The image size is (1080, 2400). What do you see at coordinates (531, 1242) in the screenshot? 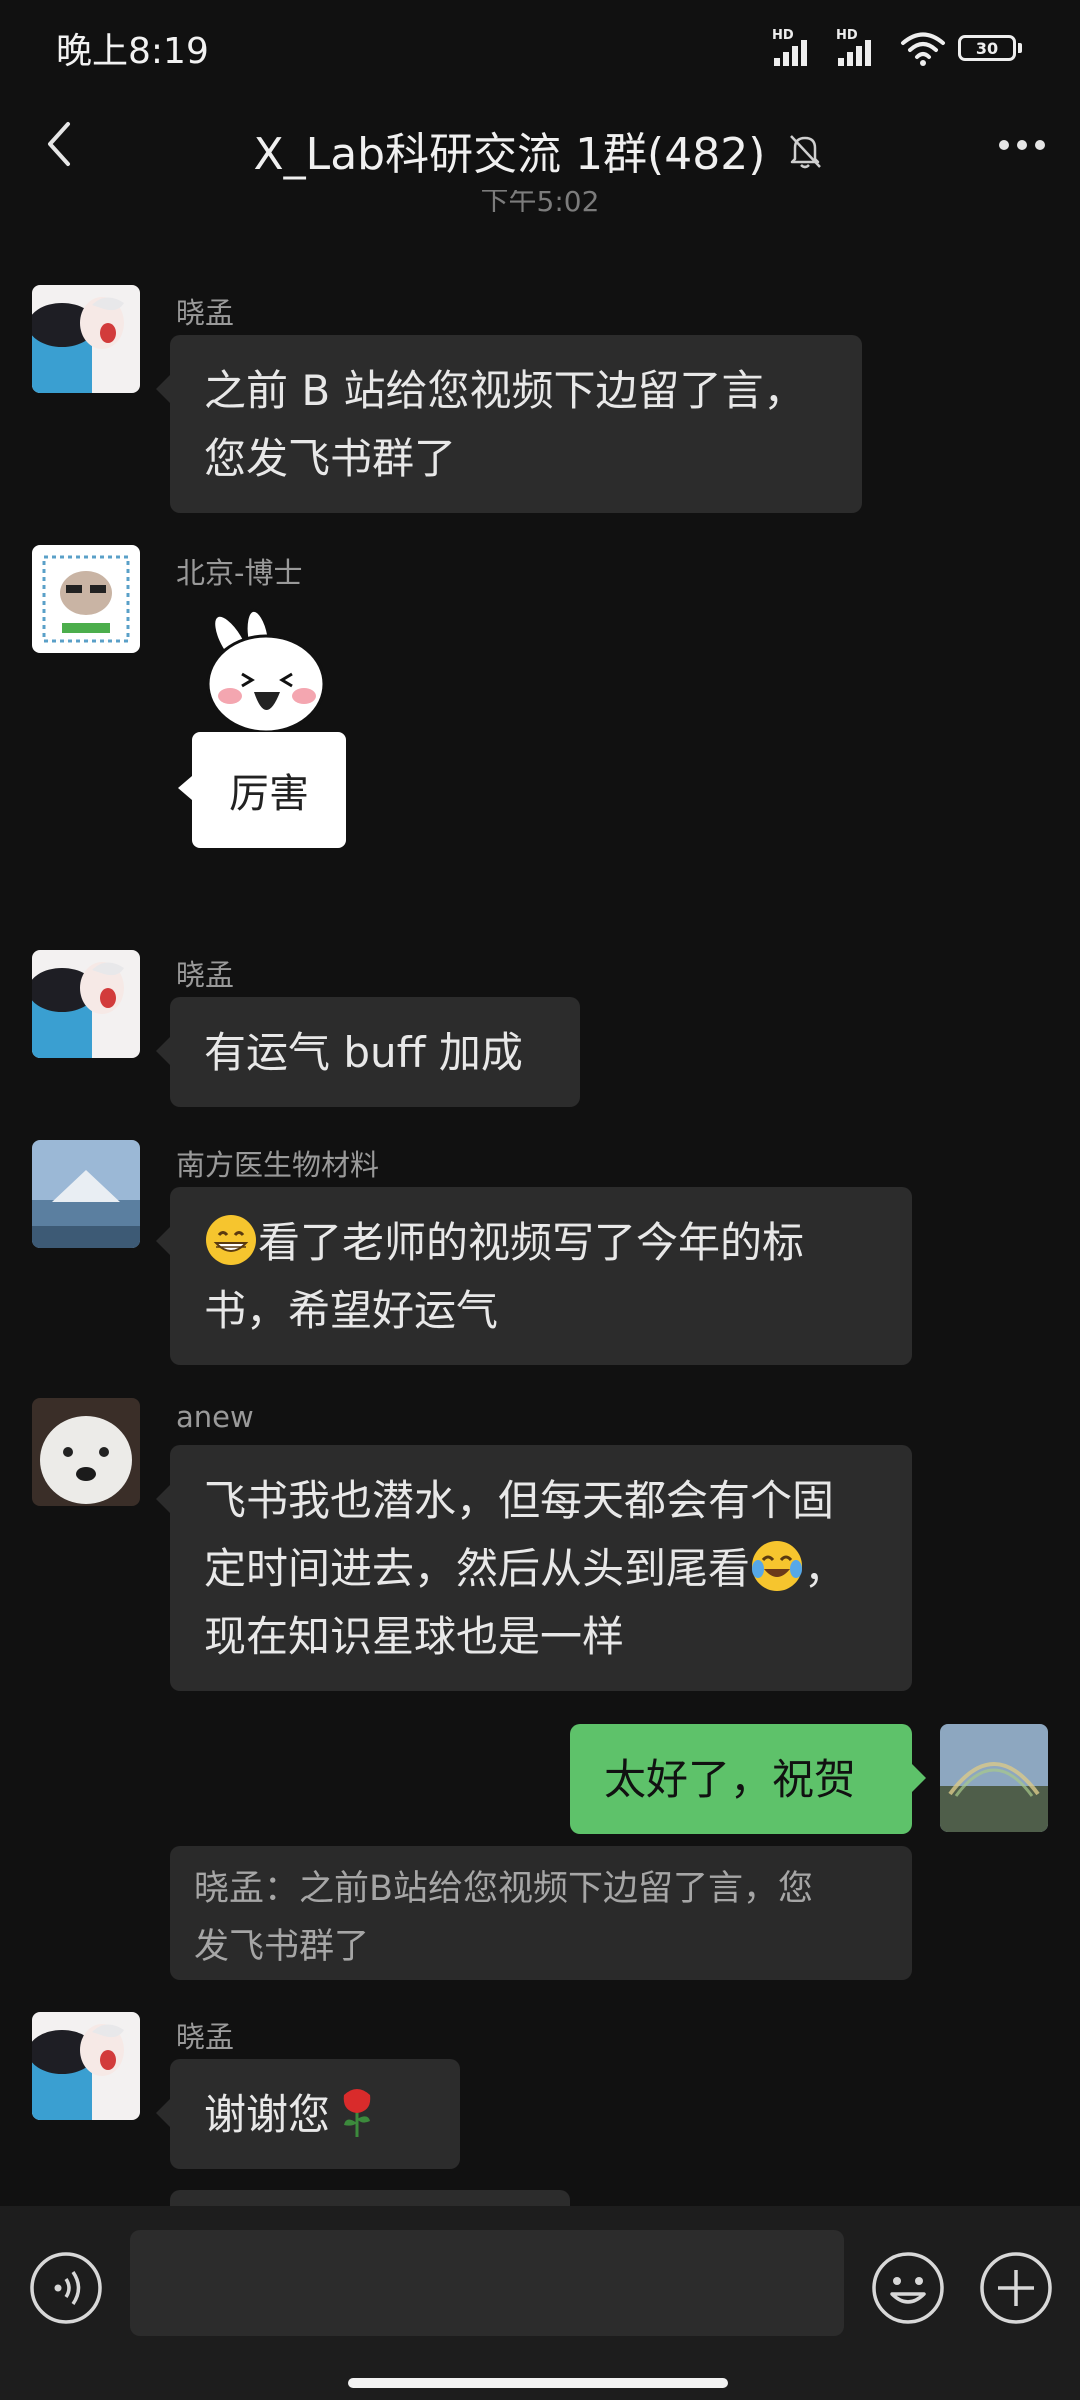
I see `message-text: 看了老师的视频写了今年的标` at bounding box center [531, 1242].